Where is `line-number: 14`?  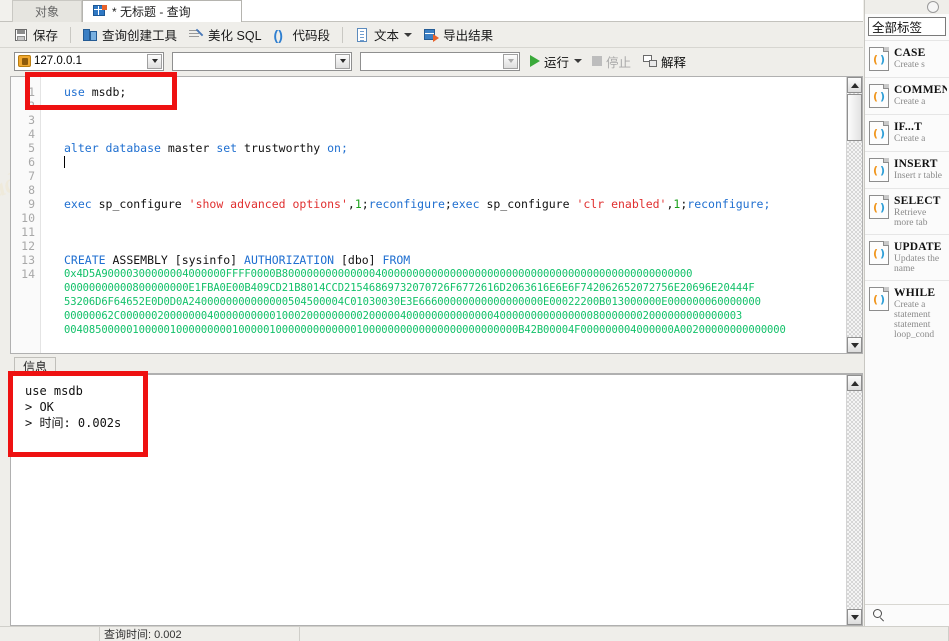
line-number: 14 is located at coordinates (28, 274).